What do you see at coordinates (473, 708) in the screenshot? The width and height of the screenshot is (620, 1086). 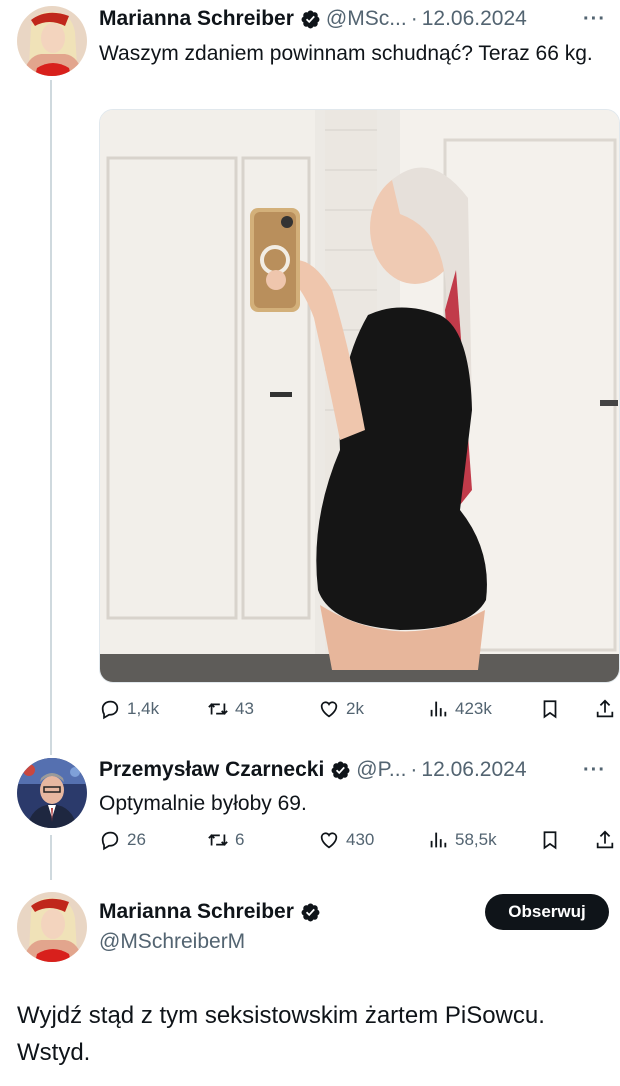 I see `views-count: 423k` at bounding box center [473, 708].